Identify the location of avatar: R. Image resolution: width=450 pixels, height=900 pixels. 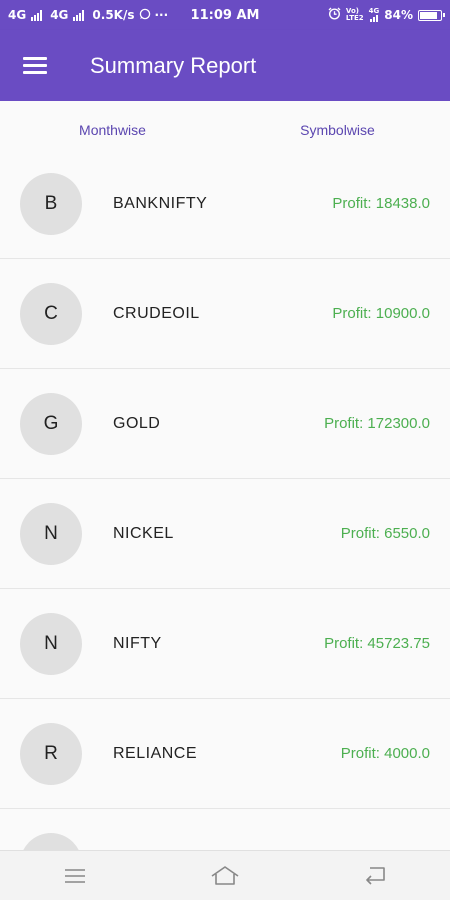
(51, 753).